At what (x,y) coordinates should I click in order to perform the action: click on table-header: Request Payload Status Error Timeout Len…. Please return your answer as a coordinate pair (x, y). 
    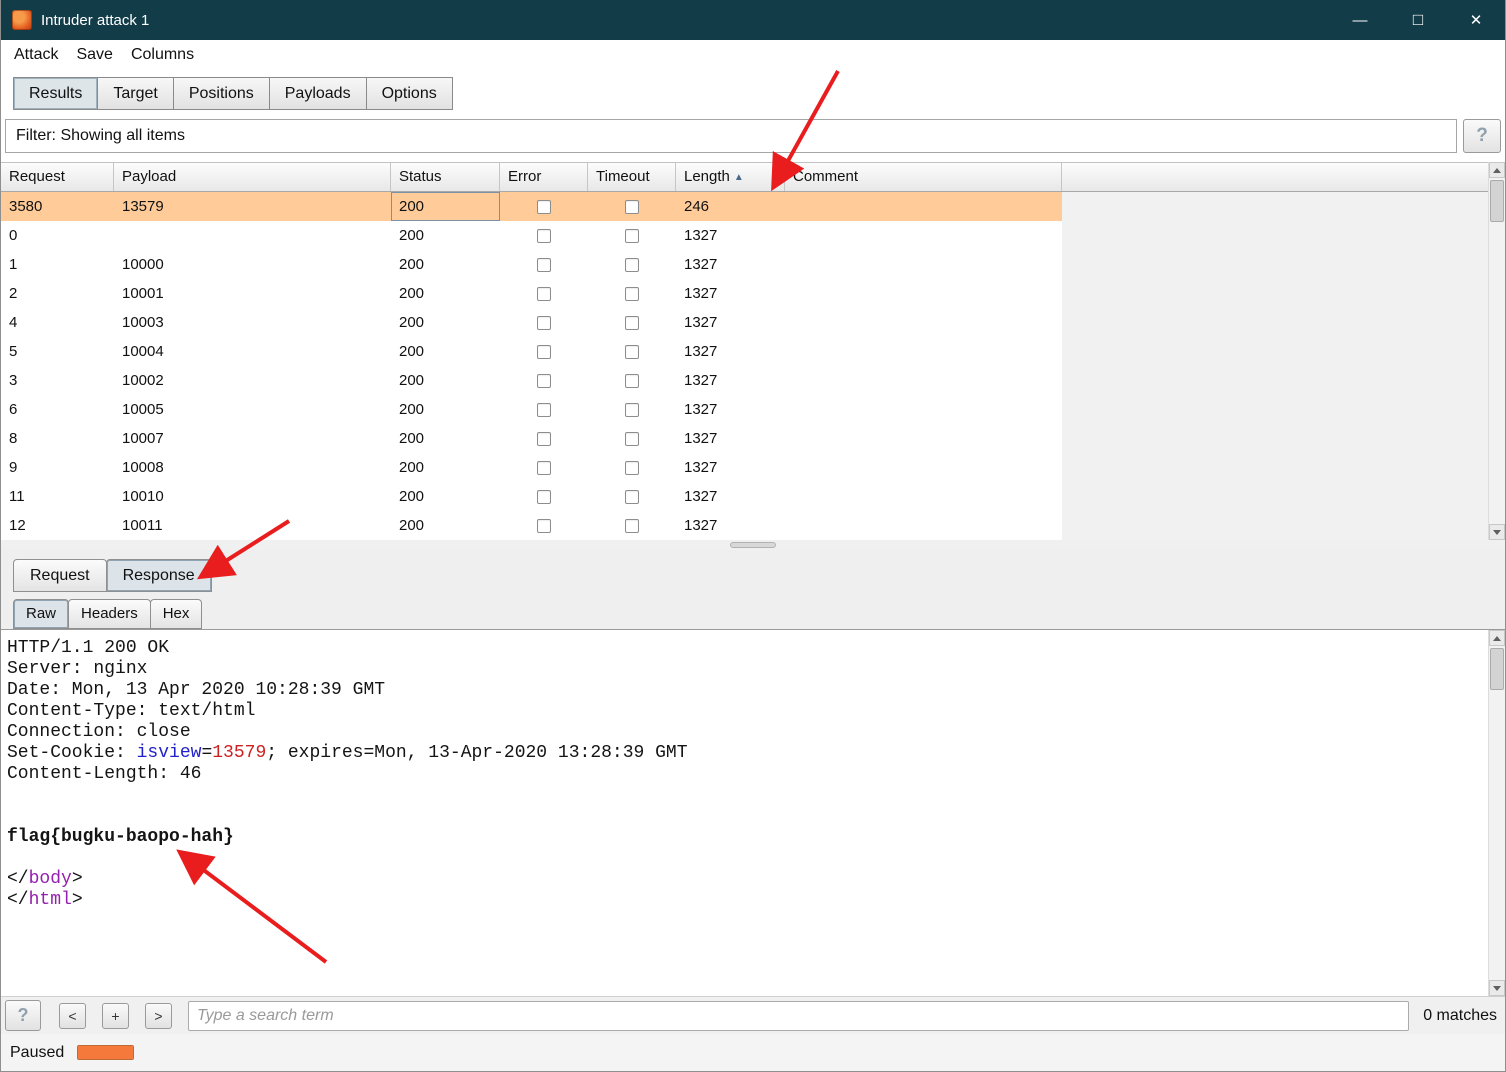
    Looking at the image, I should click on (753, 177).